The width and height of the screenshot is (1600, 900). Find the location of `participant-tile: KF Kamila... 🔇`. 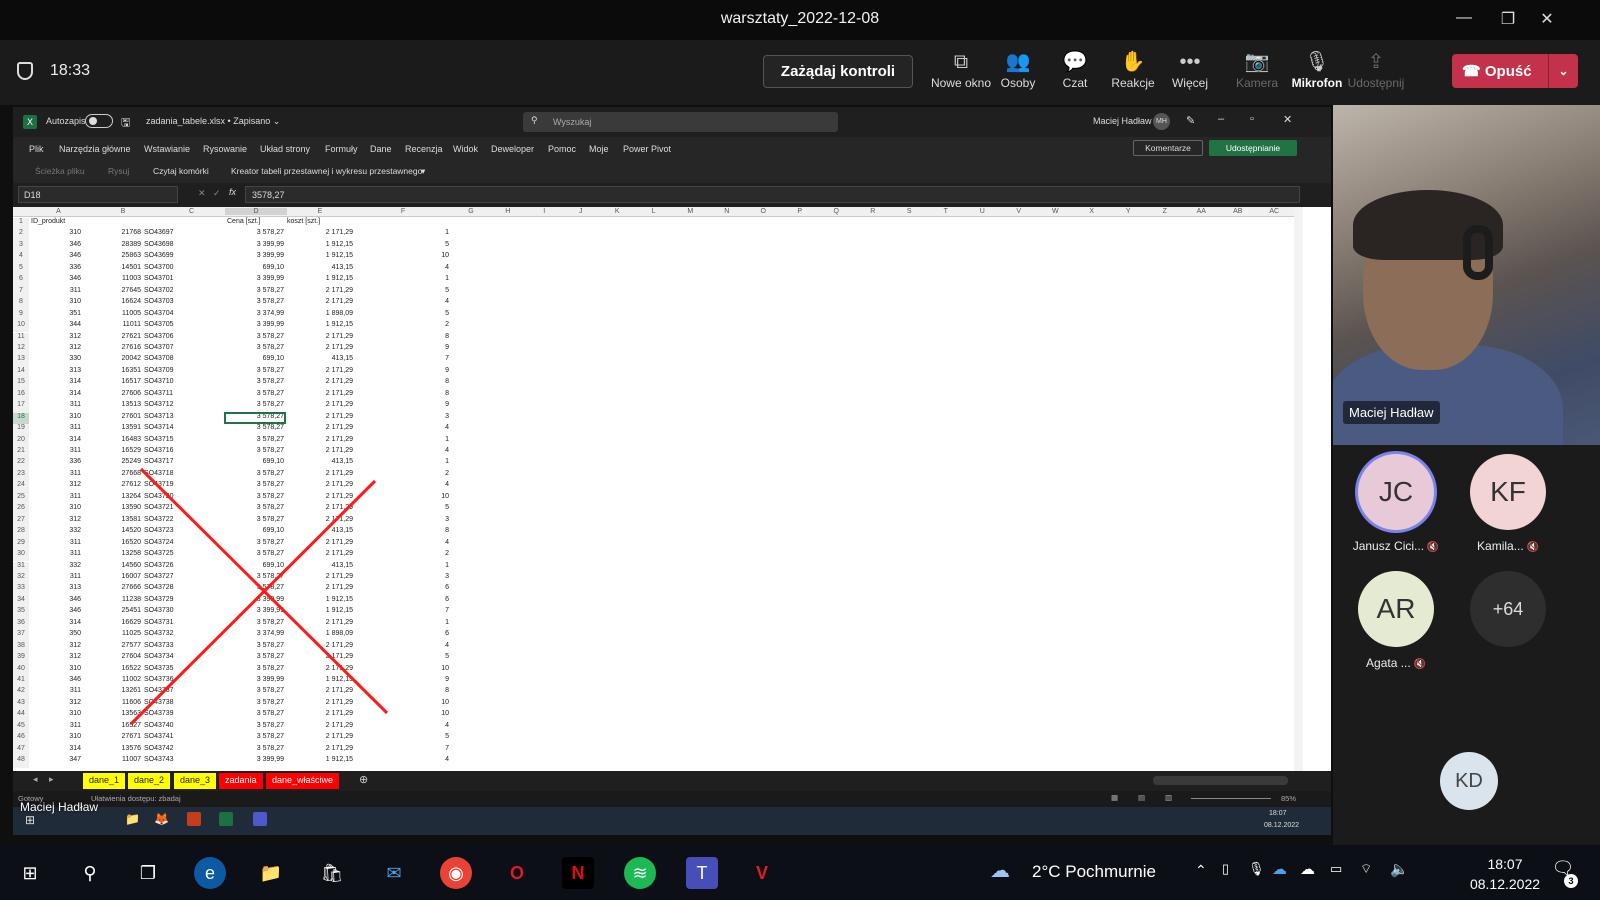

participant-tile: KF Kamila... 🔇 is located at coordinates (1508, 509).